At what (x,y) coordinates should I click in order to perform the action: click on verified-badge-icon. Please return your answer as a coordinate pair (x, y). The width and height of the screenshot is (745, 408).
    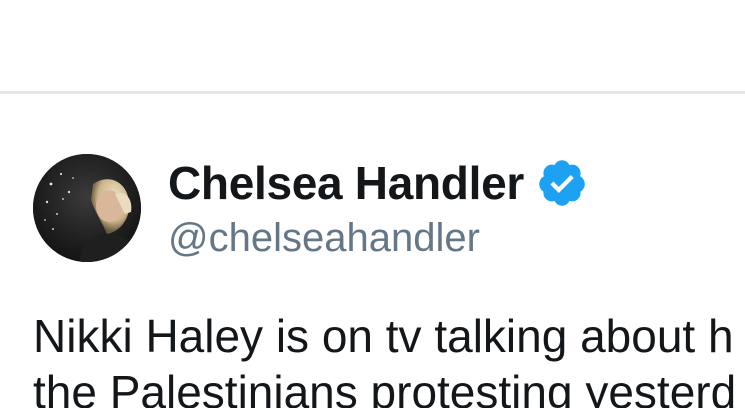
    Looking at the image, I should click on (562, 183).